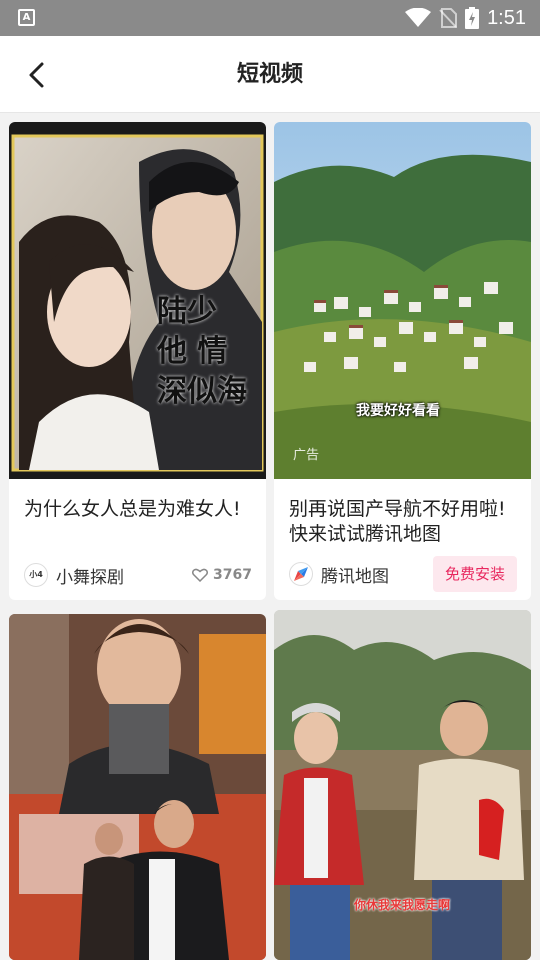  I want to click on like-count: 3767, so click(222, 575).